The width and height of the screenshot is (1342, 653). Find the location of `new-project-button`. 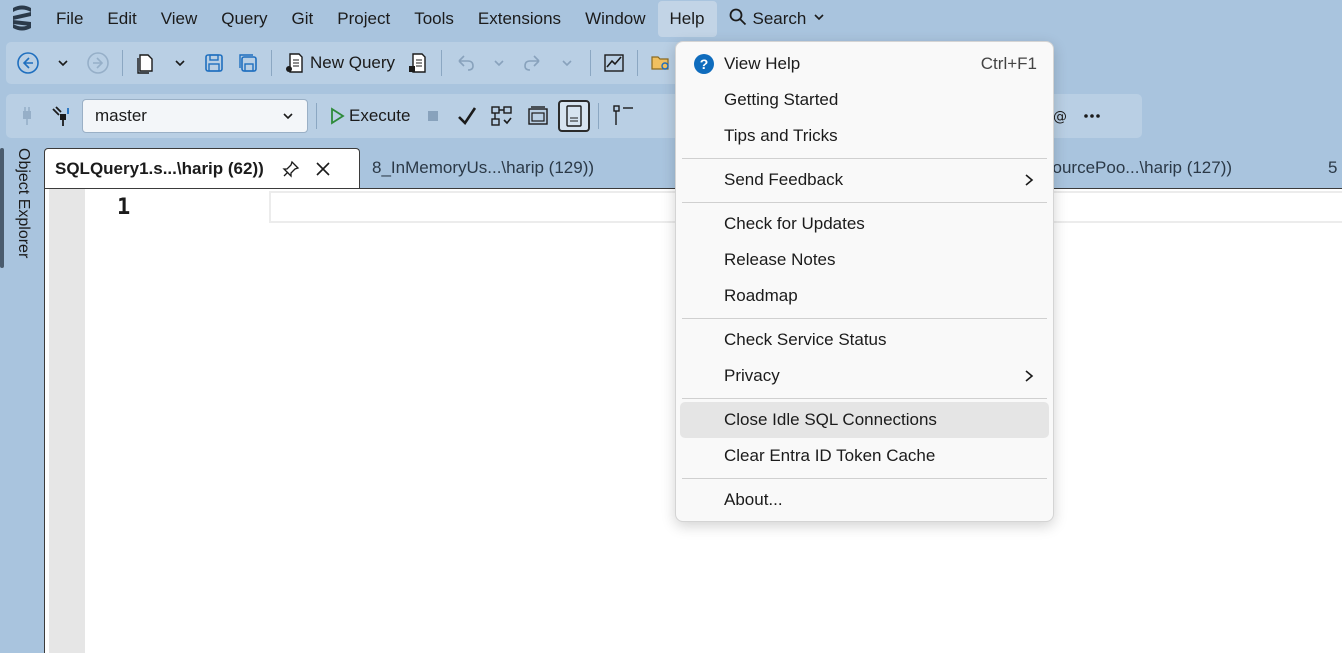

new-project-button is located at coordinates (146, 63).